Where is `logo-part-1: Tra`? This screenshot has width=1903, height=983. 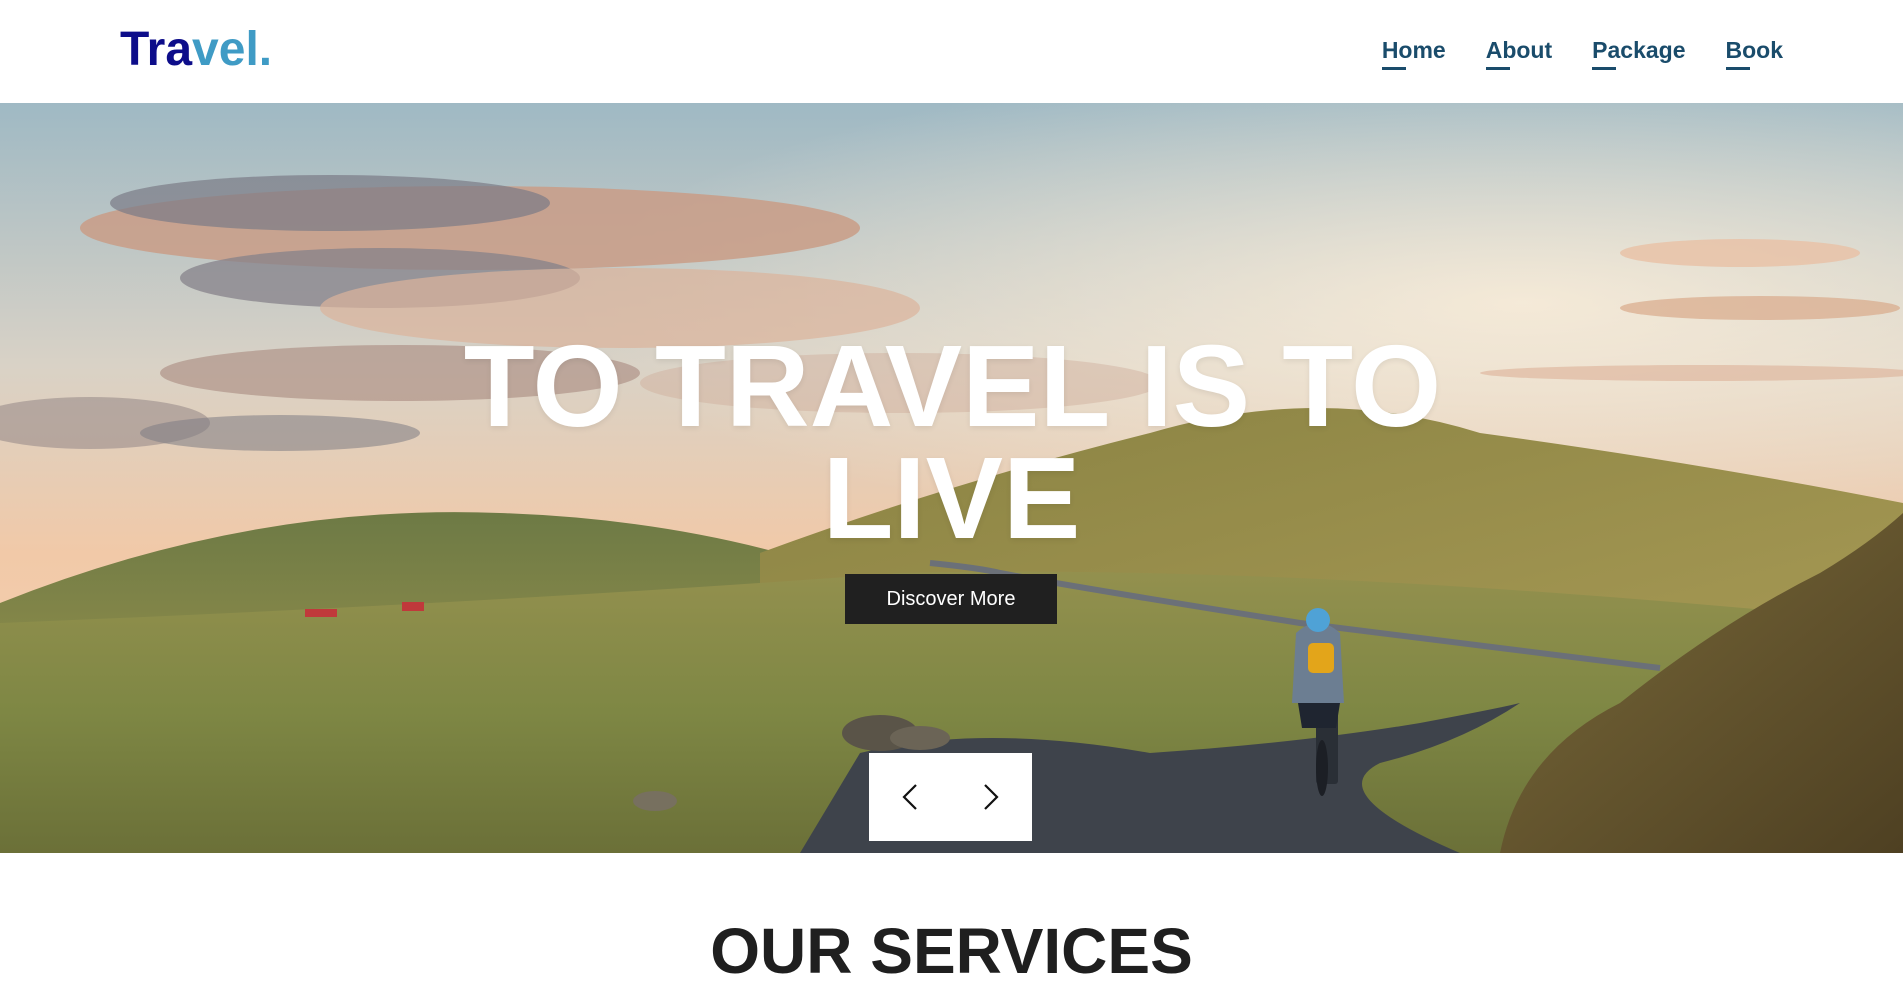
logo-part-1: Tra is located at coordinates (156, 49).